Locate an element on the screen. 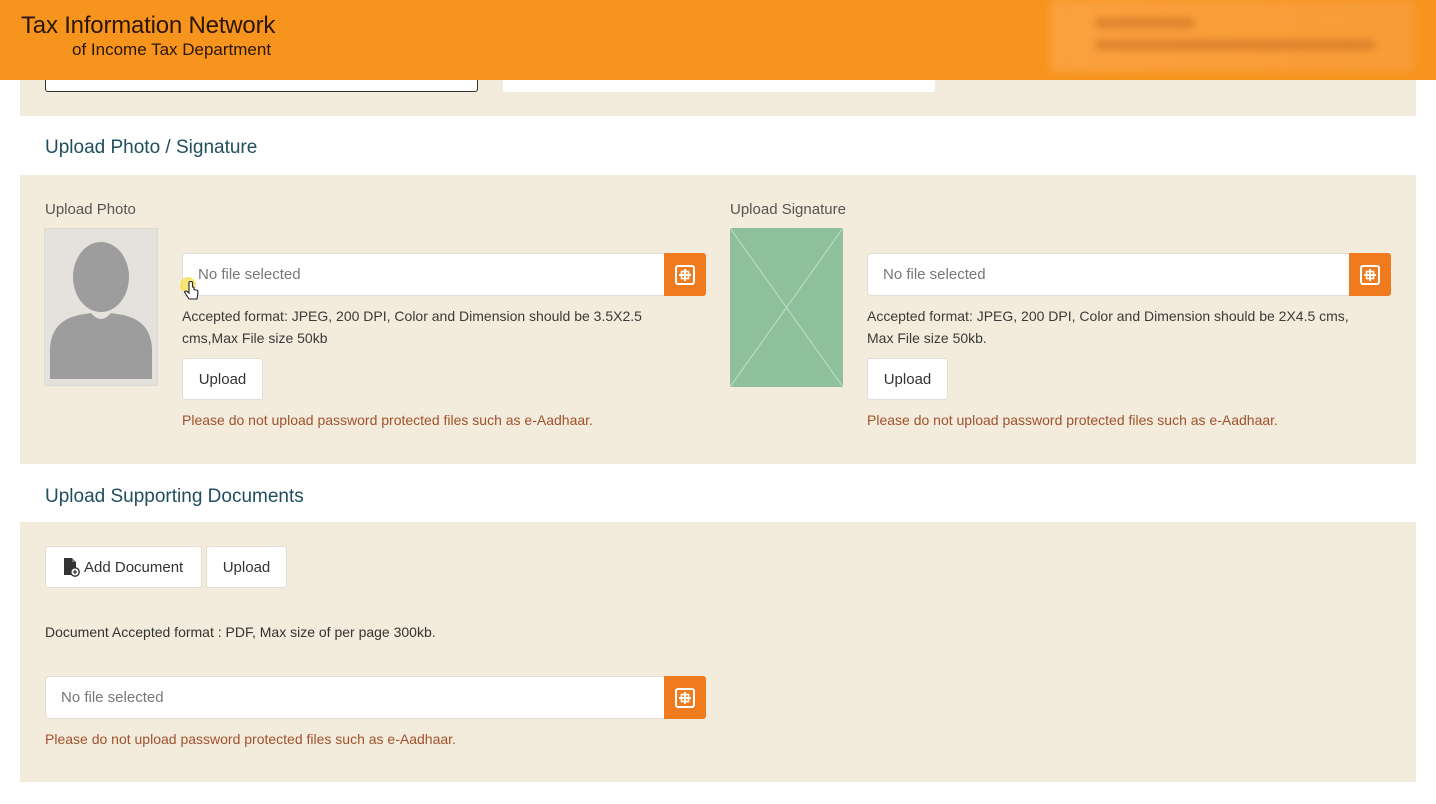  signature-preview is located at coordinates (786, 307).